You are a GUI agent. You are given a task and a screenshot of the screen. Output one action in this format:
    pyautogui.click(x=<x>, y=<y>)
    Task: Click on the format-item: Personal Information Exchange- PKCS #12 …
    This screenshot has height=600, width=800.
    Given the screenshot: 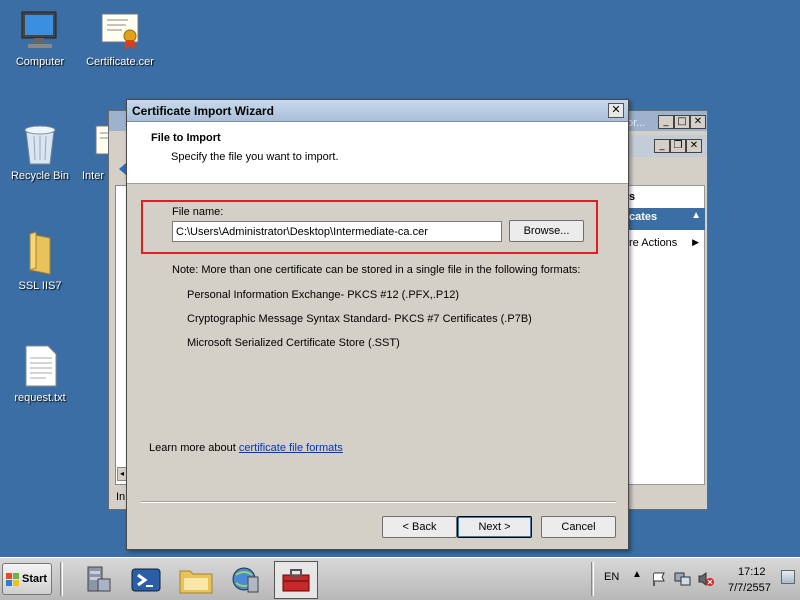 What is the action you would take?
    pyautogui.click(x=323, y=295)
    